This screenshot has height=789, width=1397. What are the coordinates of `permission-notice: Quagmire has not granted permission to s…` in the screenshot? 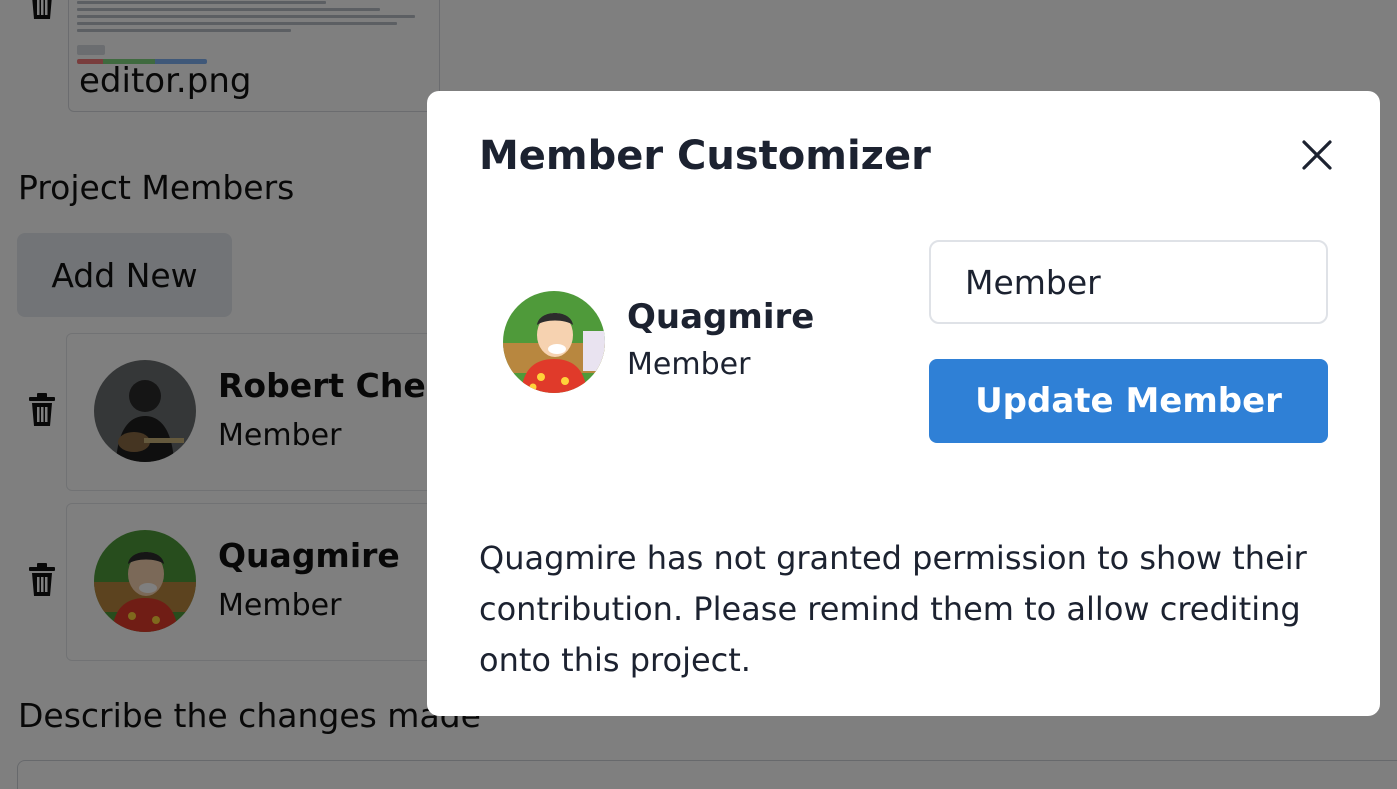 It's located at (893, 609).